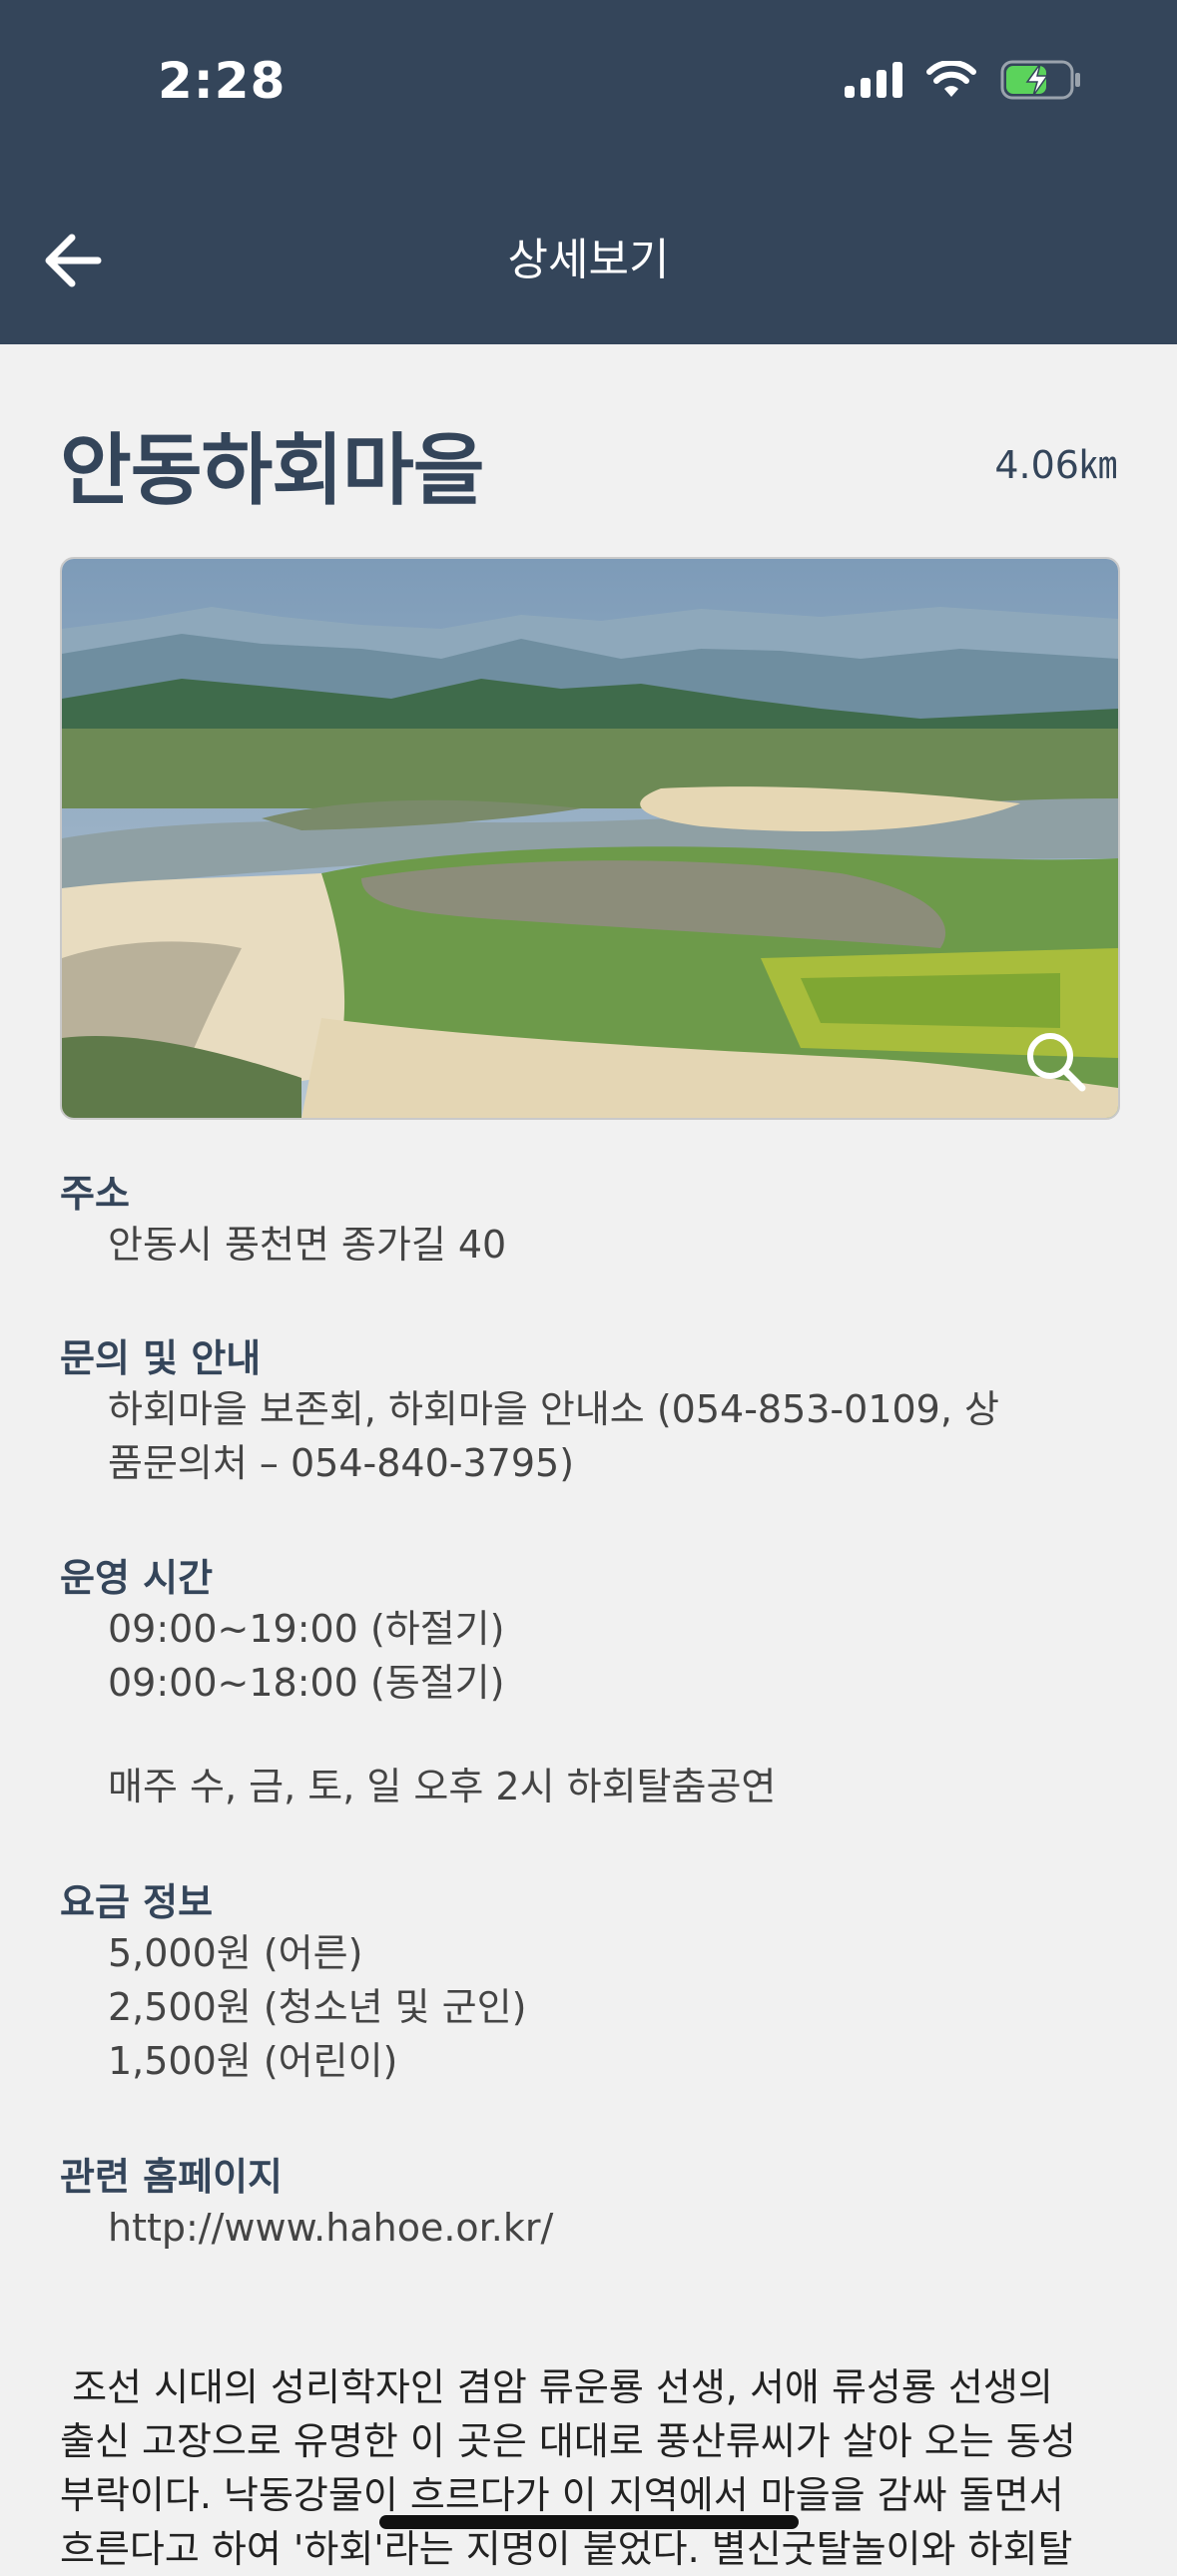  What do you see at coordinates (253, 2061) in the screenshot?
I see `fee-line: 1,500원 (어린이)` at bounding box center [253, 2061].